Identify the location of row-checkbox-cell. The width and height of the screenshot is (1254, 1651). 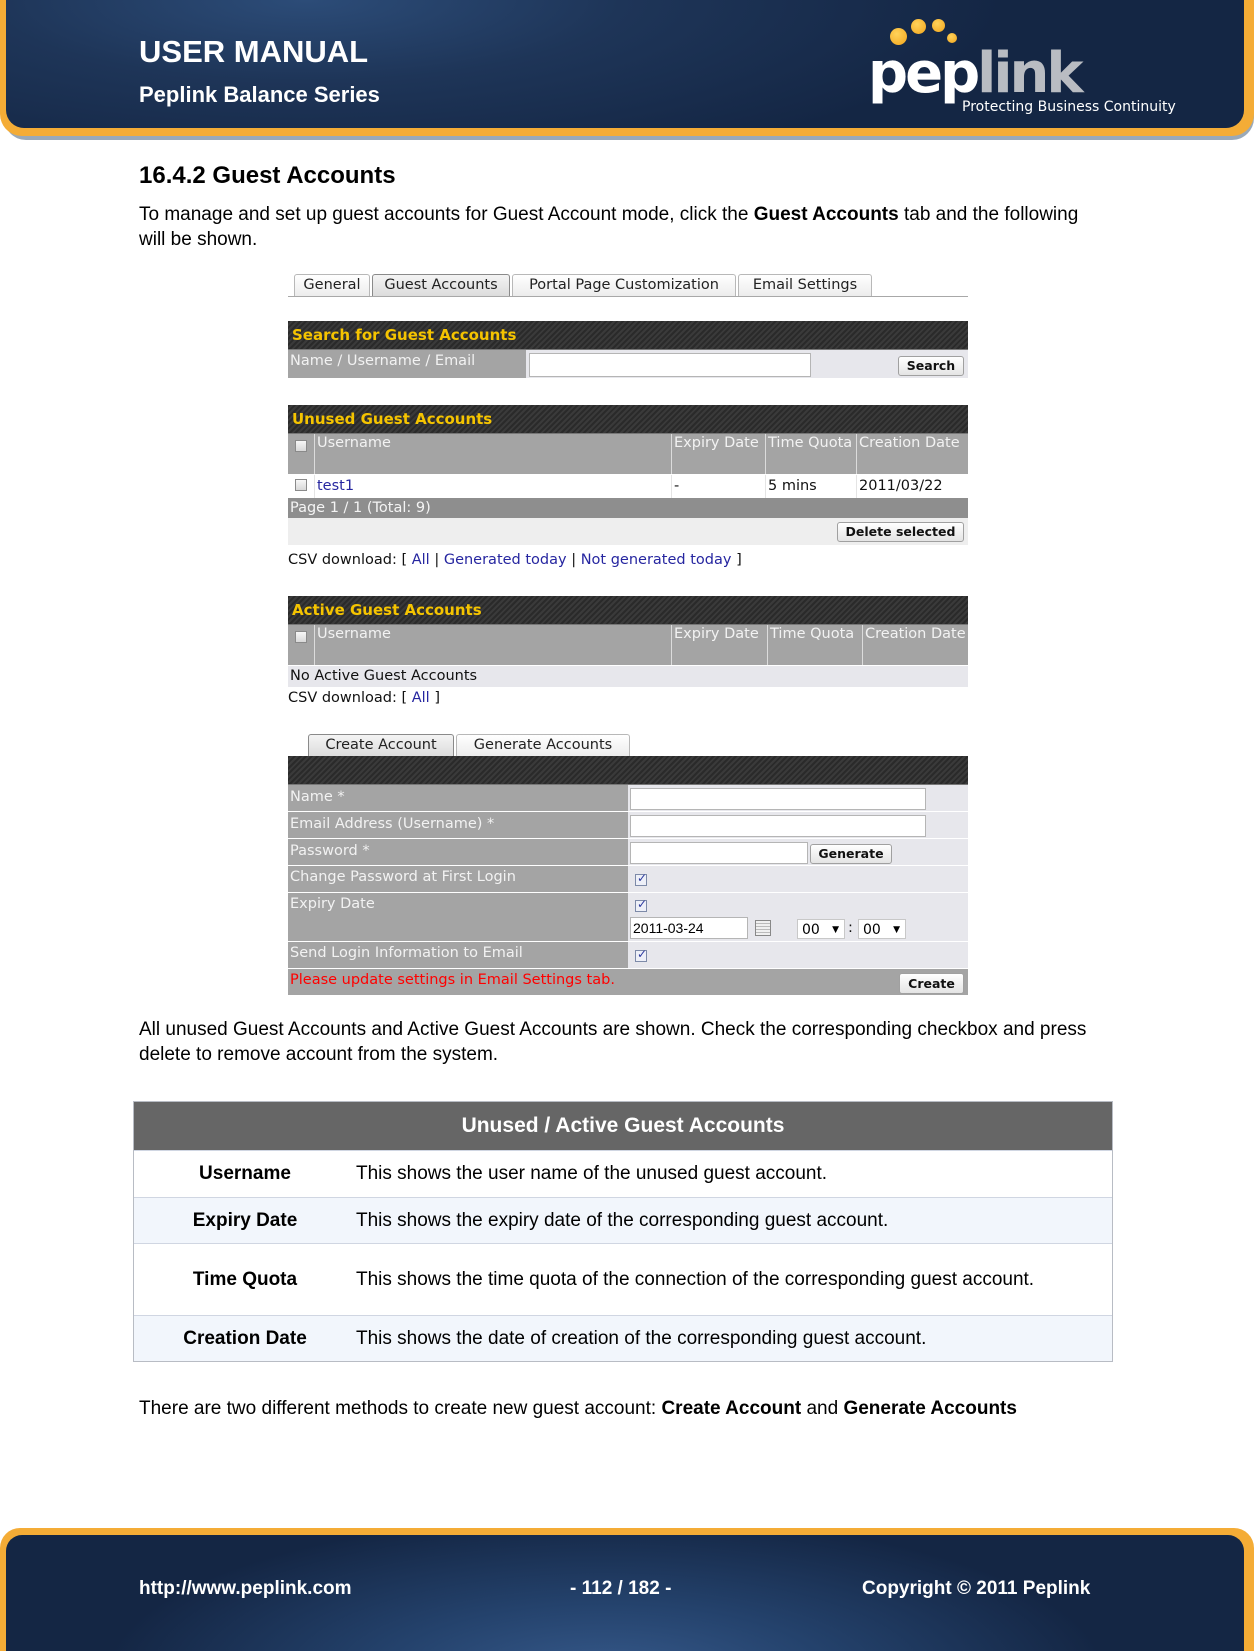
(301, 486).